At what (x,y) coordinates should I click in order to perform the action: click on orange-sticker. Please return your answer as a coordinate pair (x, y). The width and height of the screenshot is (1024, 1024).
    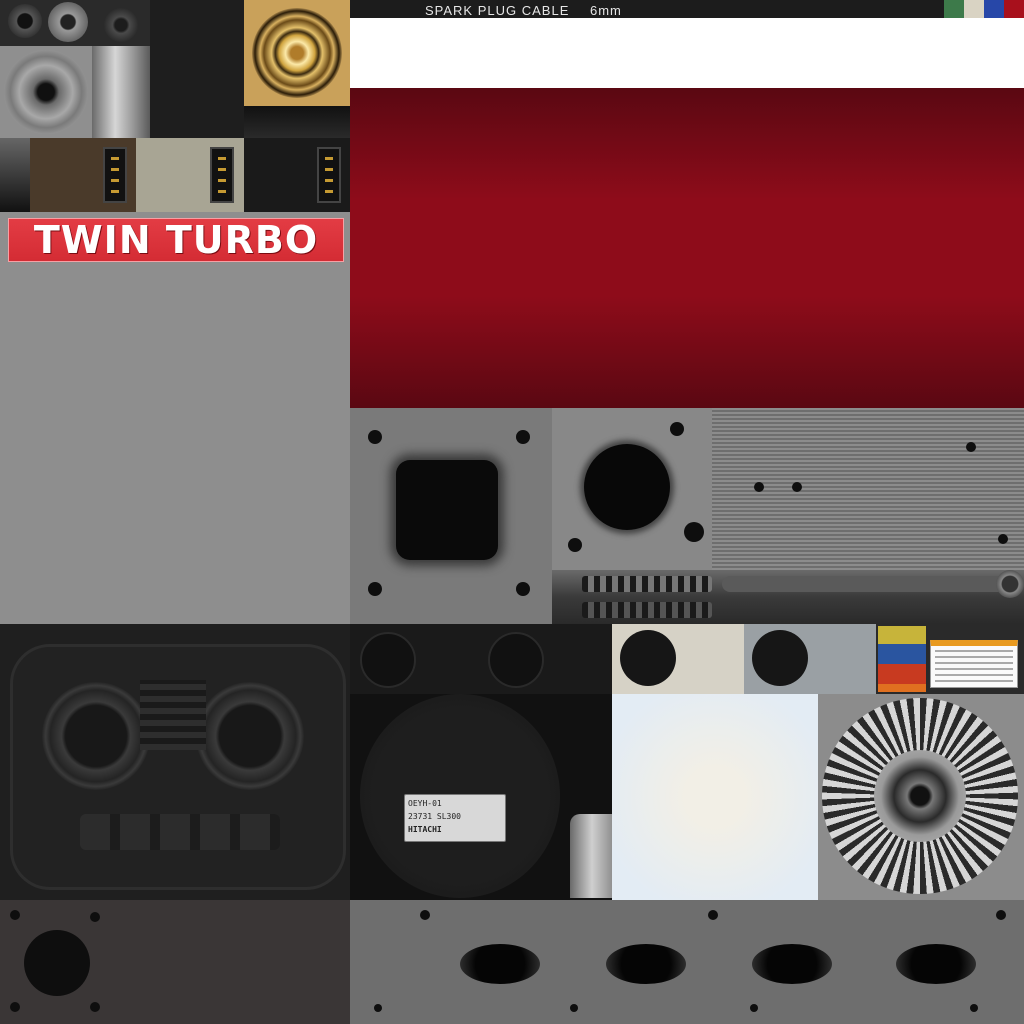
    Looking at the image, I should click on (902, 688).